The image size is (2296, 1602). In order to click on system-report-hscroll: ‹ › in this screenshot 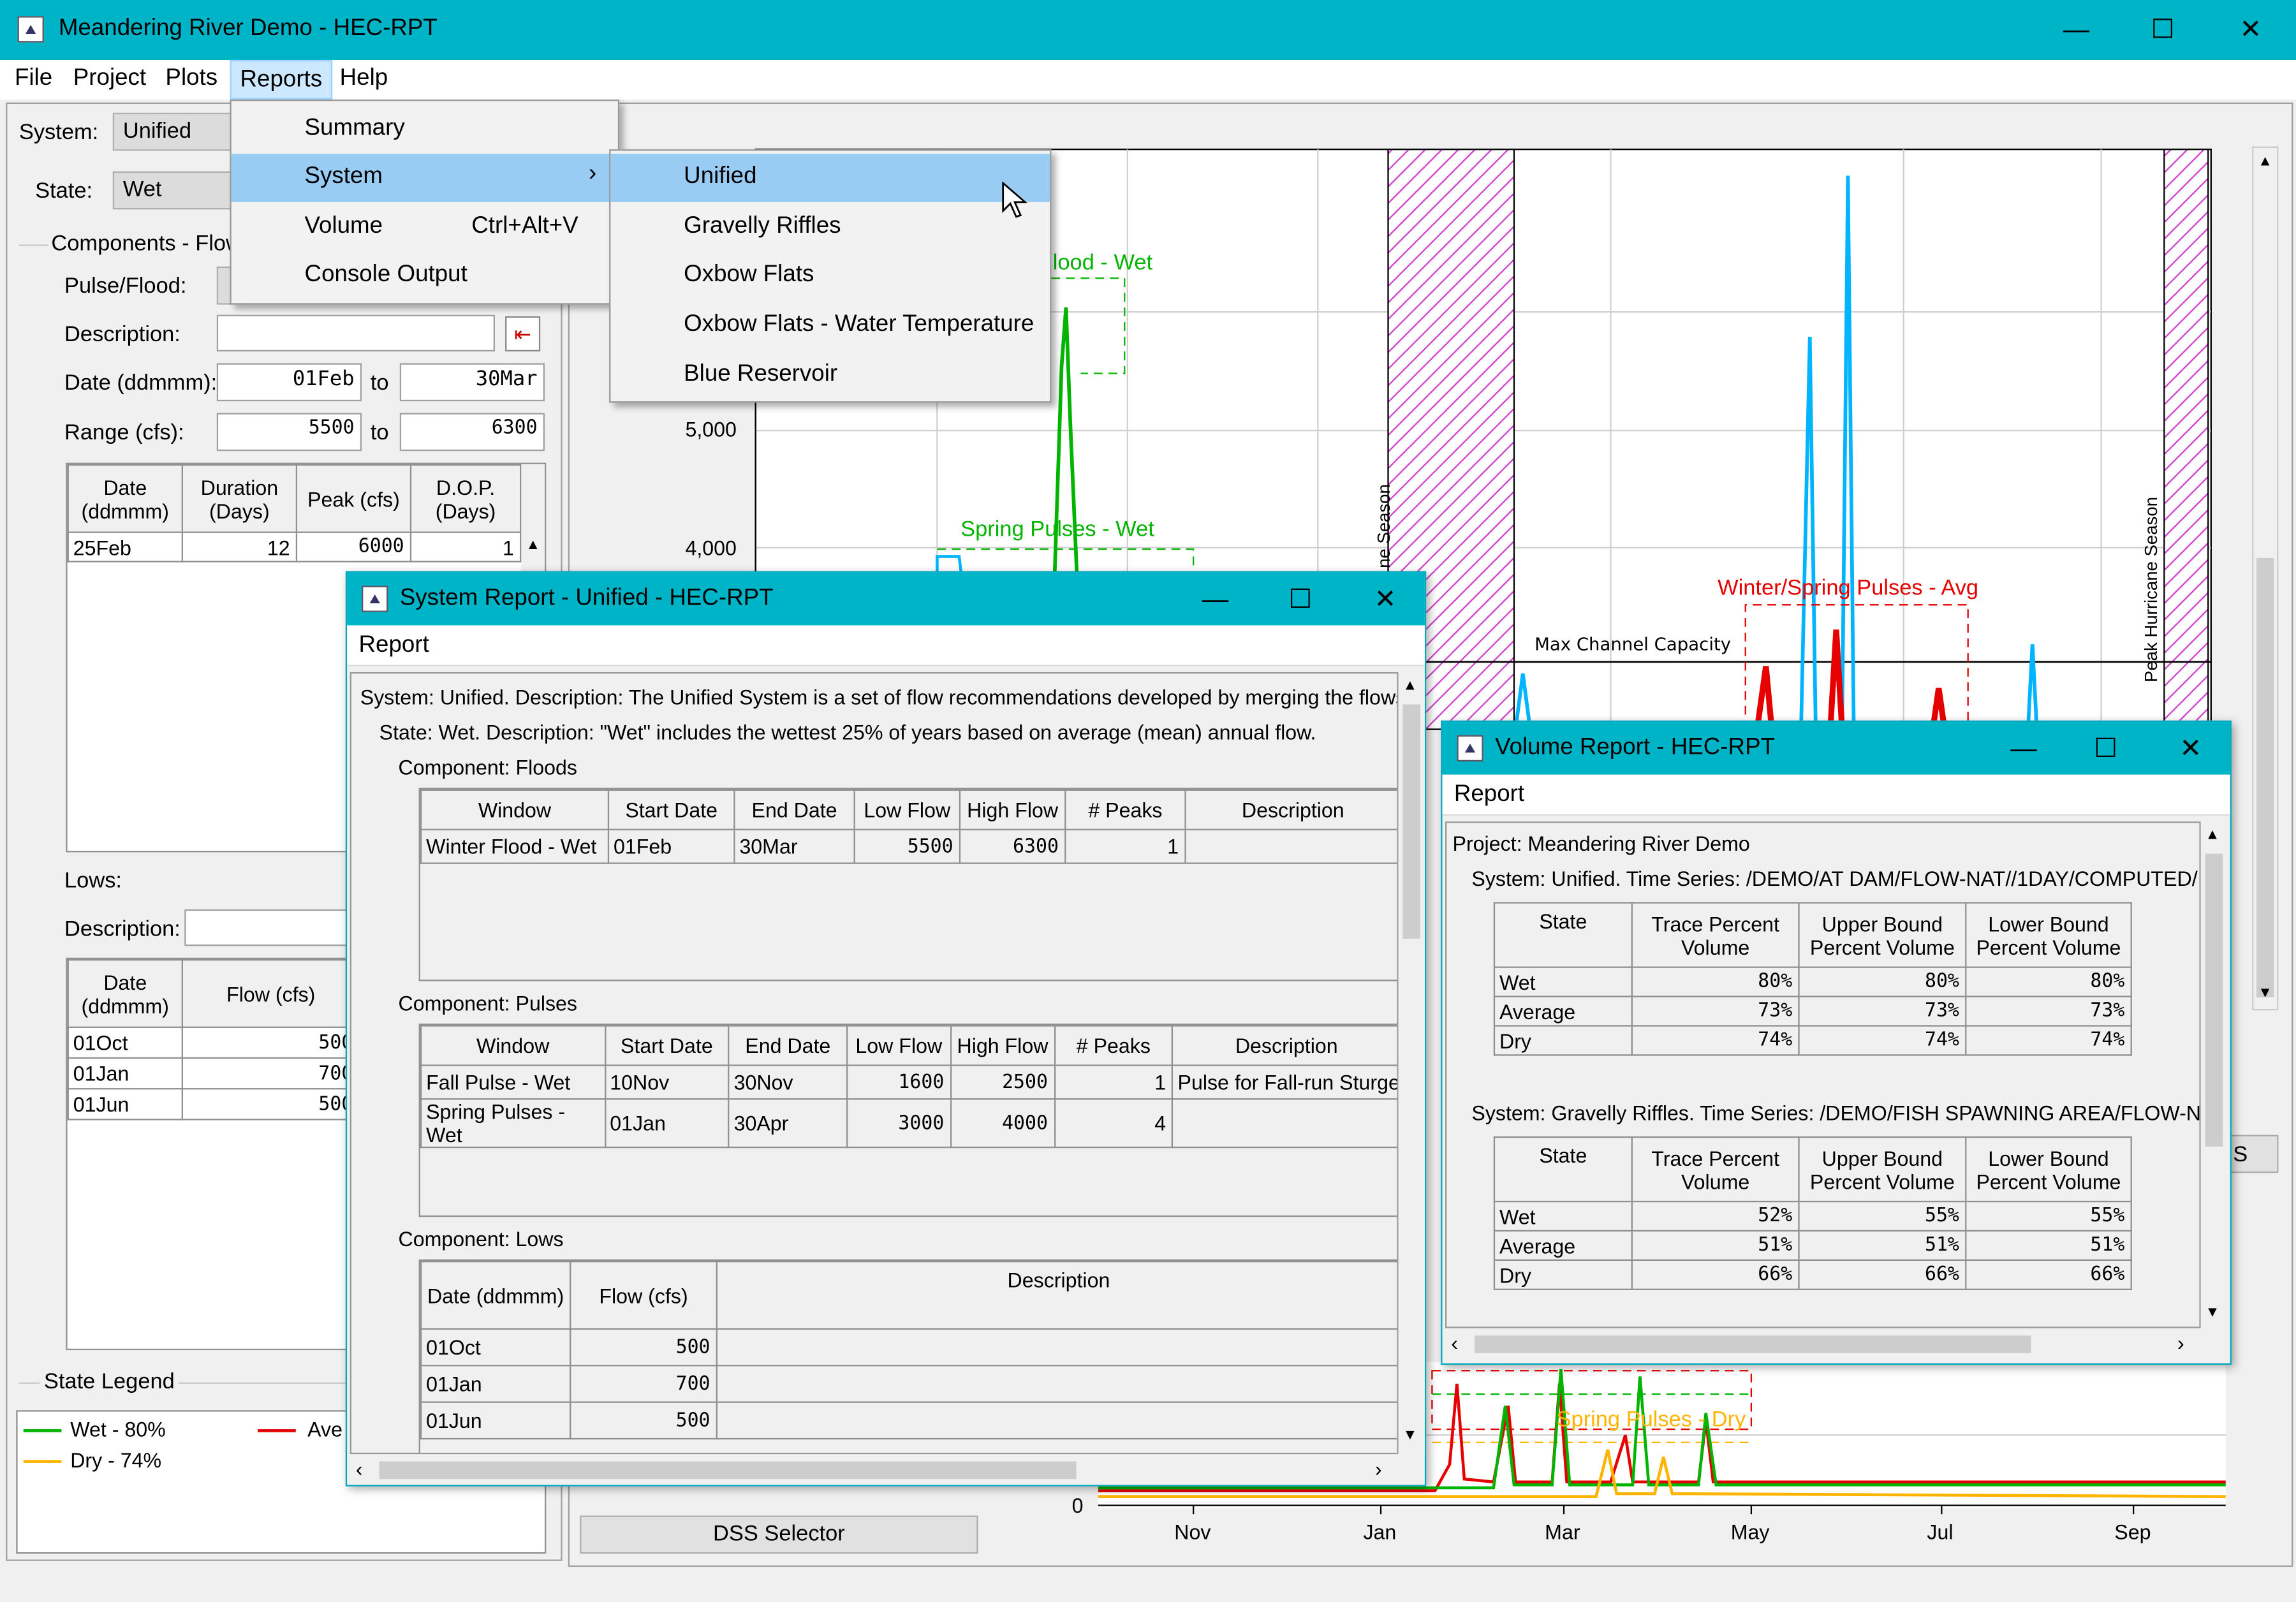, I will do `click(874, 1470)`.